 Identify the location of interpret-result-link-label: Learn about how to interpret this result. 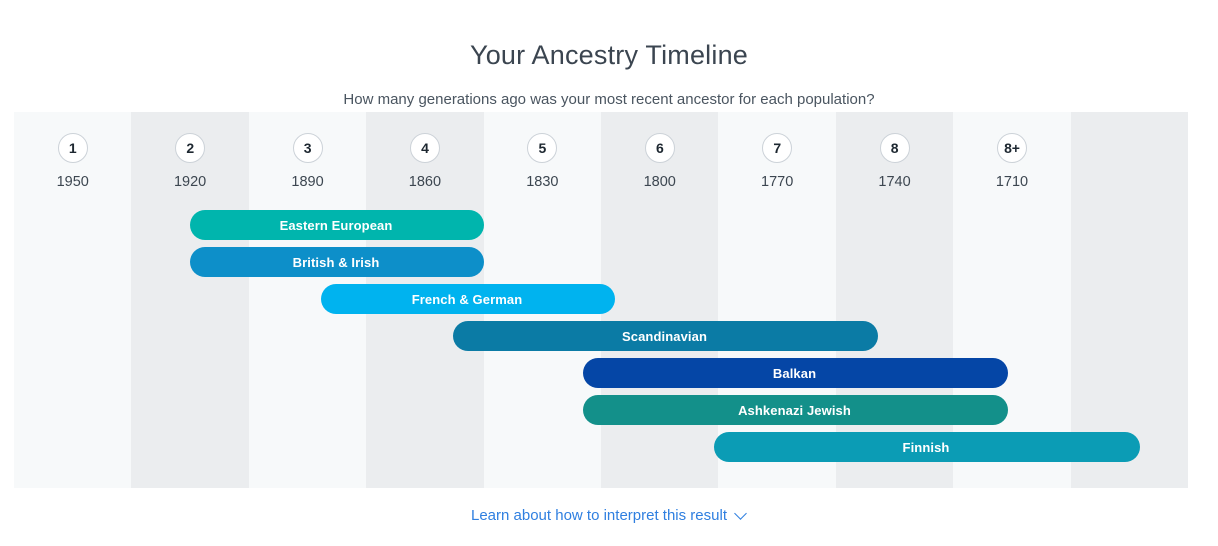
(599, 515).